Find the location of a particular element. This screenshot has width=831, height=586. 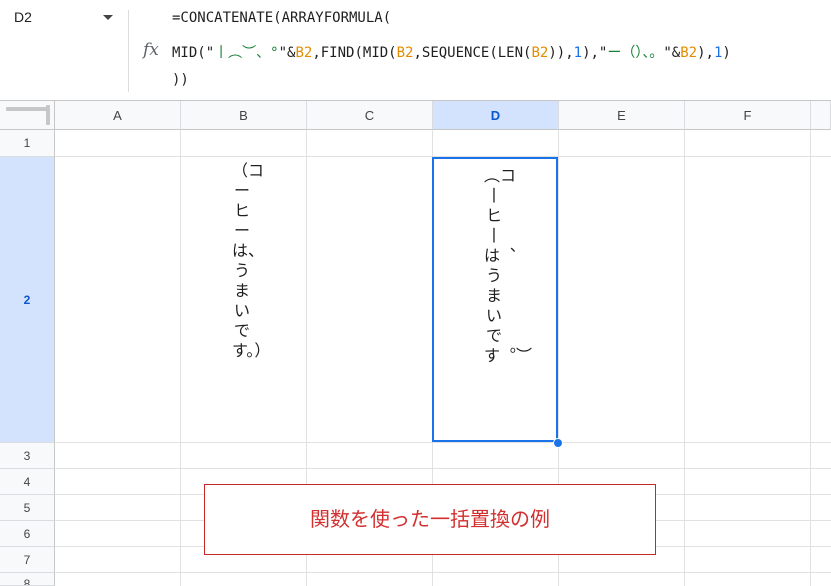

formula-token: ), is located at coordinates (705, 53).